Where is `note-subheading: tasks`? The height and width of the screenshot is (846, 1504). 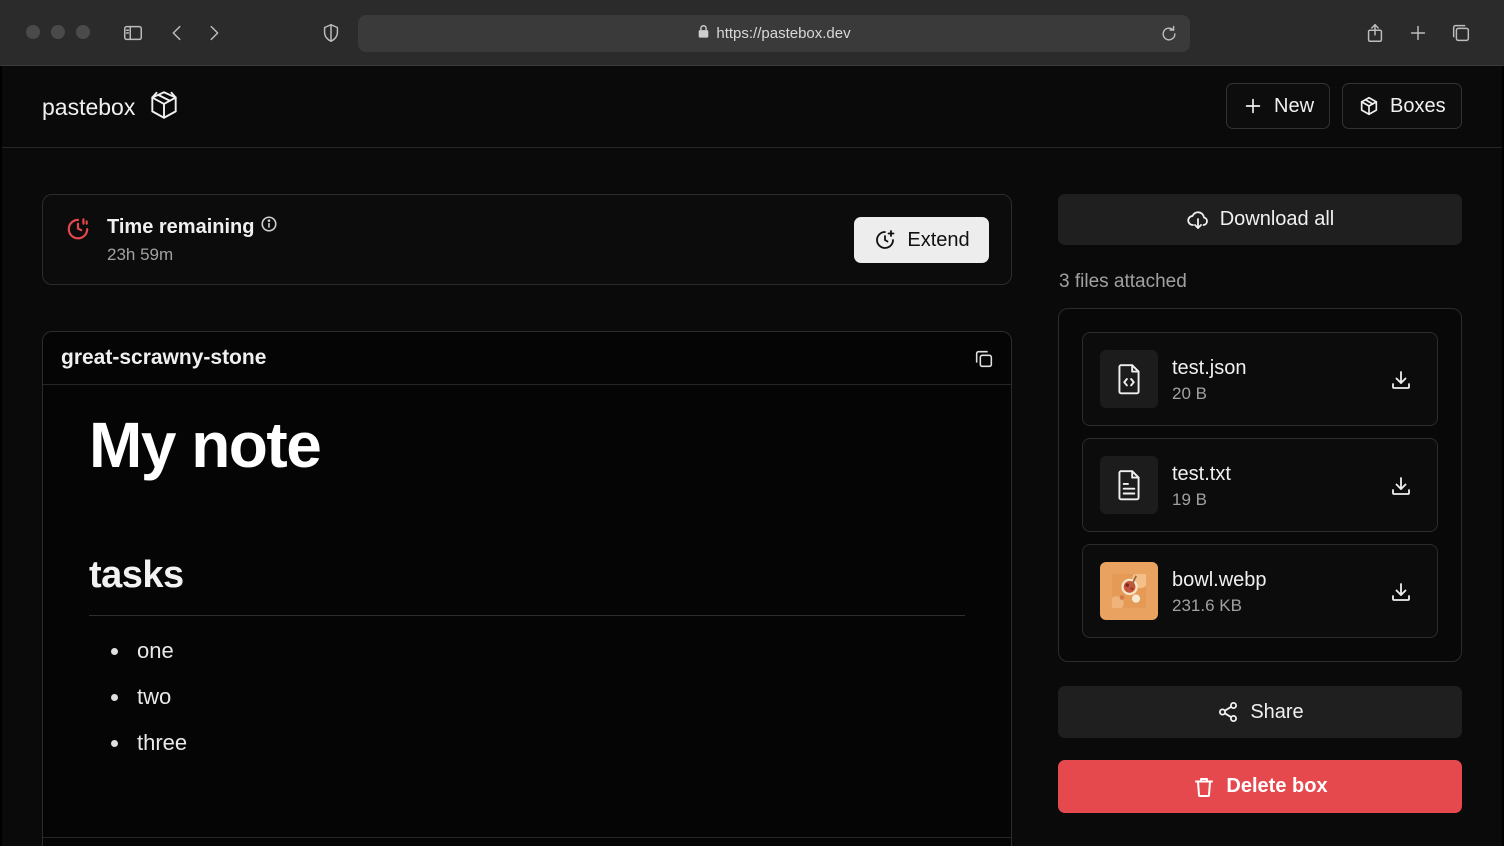 note-subheading: tasks is located at coordinates (136, 575).